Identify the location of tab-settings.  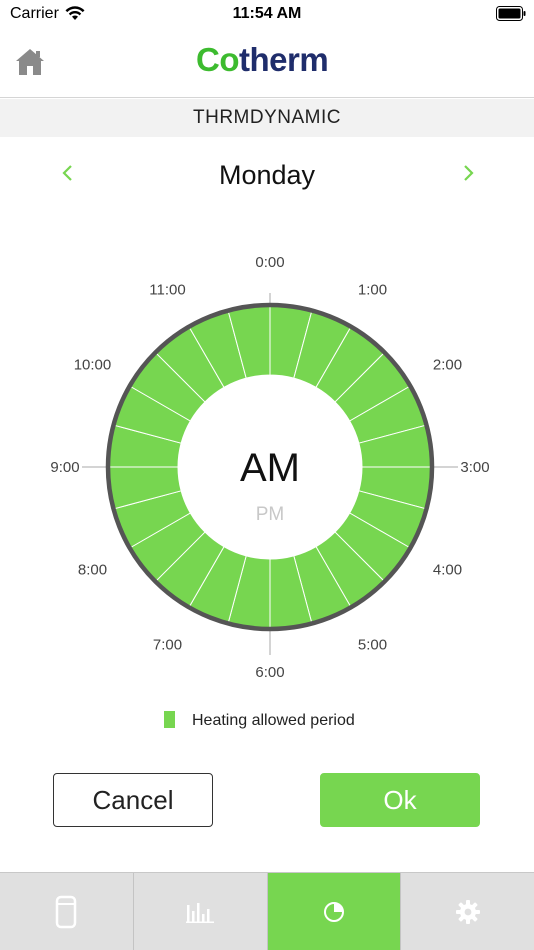
(467, 911).